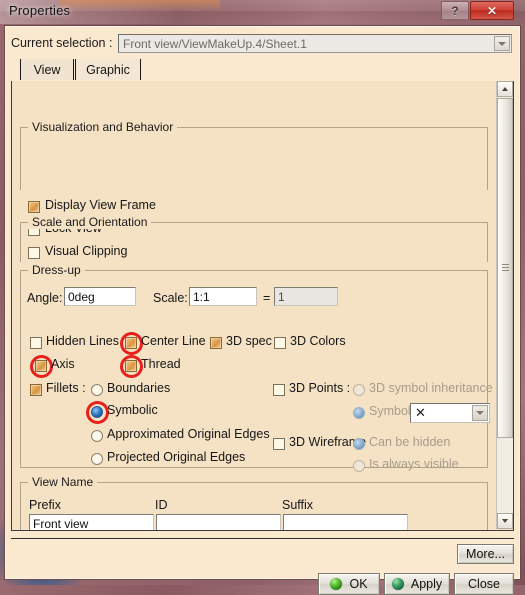 This screenshot has width=525, height=595. I want to click on checkbox-3d-spec, so click(216, 343).